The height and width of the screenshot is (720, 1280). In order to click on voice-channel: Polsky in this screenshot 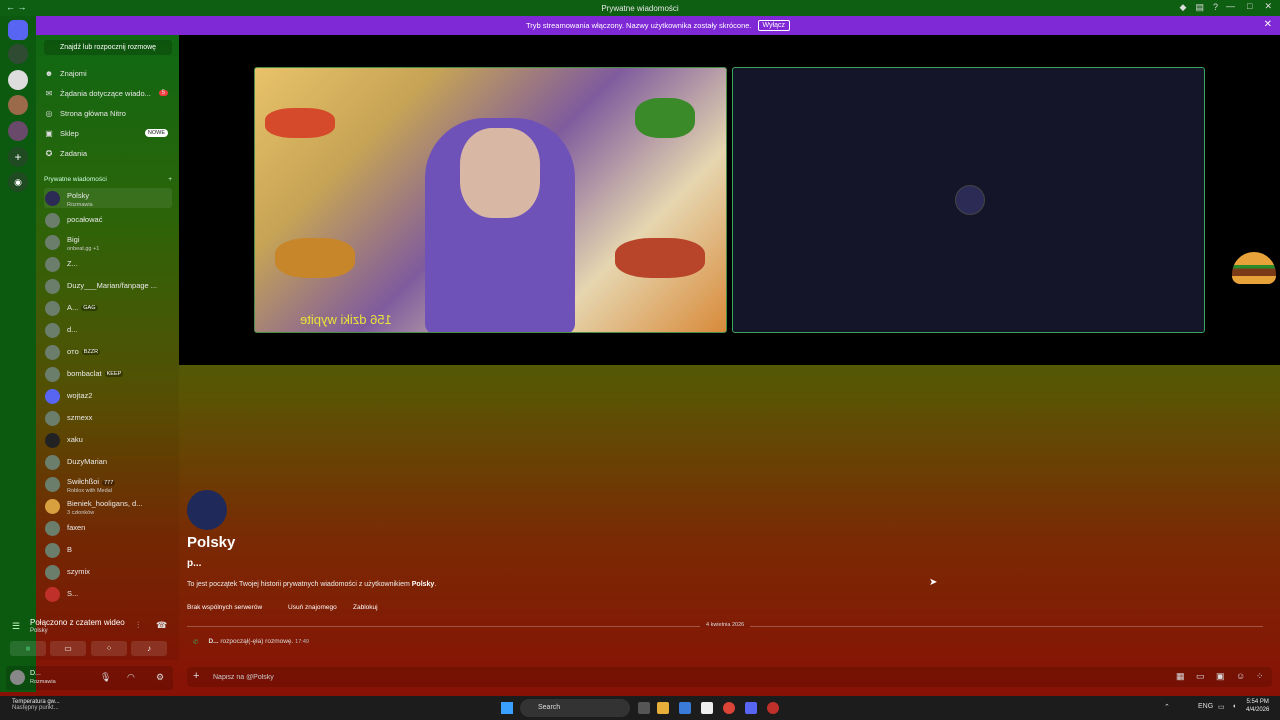, I will do `click(39, 631)`.